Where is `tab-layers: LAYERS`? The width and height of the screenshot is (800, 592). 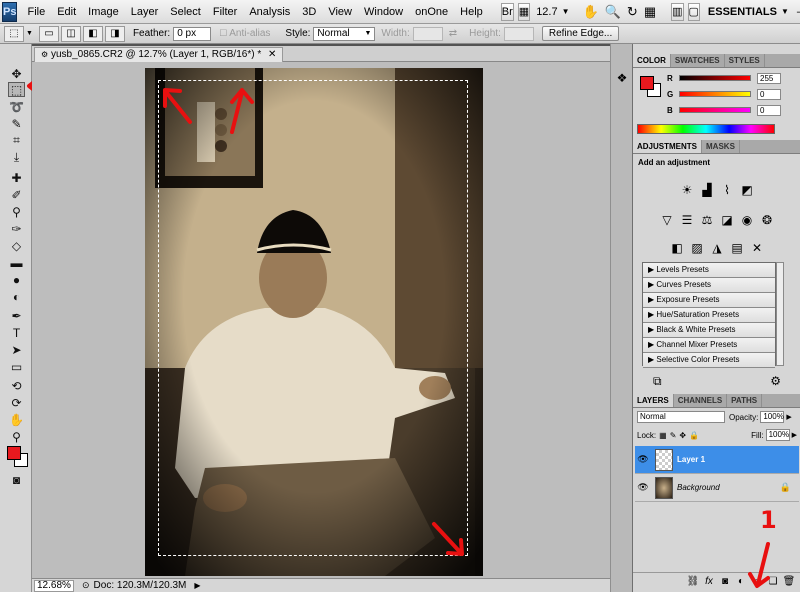
tab-layers: LAYERS is located at coordinates (653, 400).